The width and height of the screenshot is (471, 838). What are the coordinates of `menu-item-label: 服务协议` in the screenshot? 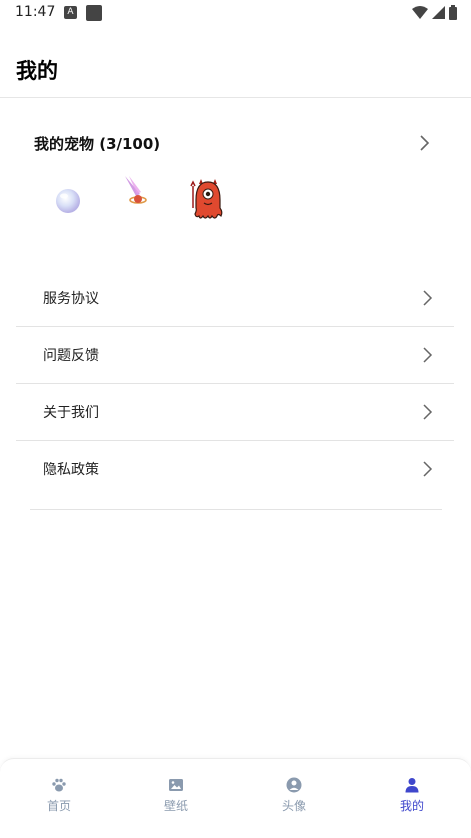 It's located at (71, 299).